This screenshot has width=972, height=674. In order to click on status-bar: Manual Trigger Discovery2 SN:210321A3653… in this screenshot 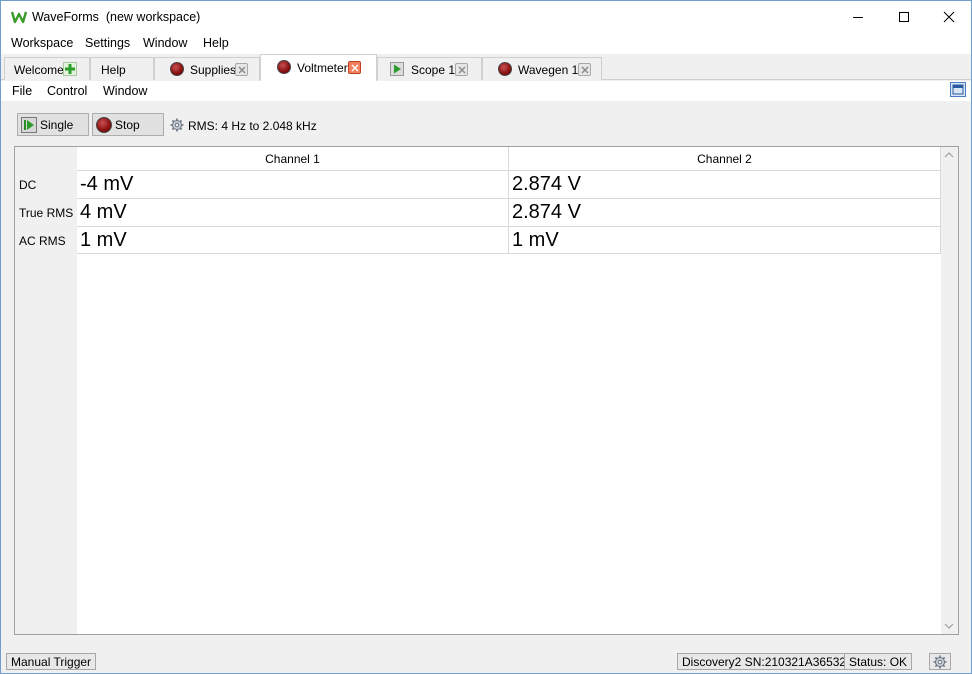, I will do `click(486, 660)`.